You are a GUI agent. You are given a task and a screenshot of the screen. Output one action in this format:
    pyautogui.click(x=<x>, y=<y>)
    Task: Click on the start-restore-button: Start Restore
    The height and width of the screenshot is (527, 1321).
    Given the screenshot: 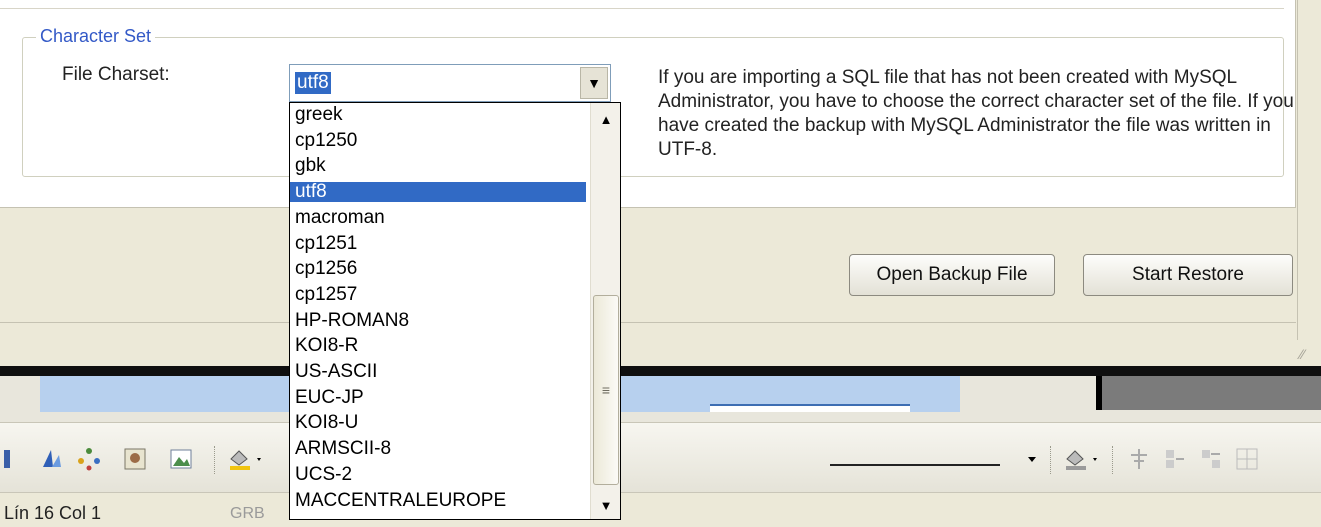 What is the action you would take?
    pyautogui.click(x=1188, y=275)
    